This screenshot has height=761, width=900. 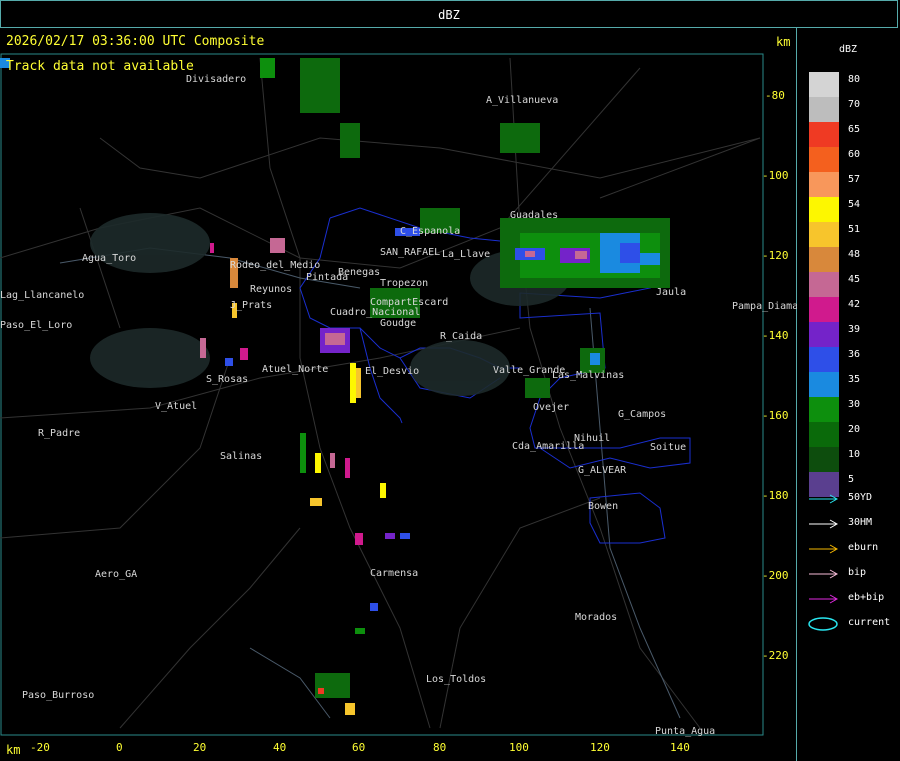 I want to click on x-tick: 120, so click(x=600, y=747).